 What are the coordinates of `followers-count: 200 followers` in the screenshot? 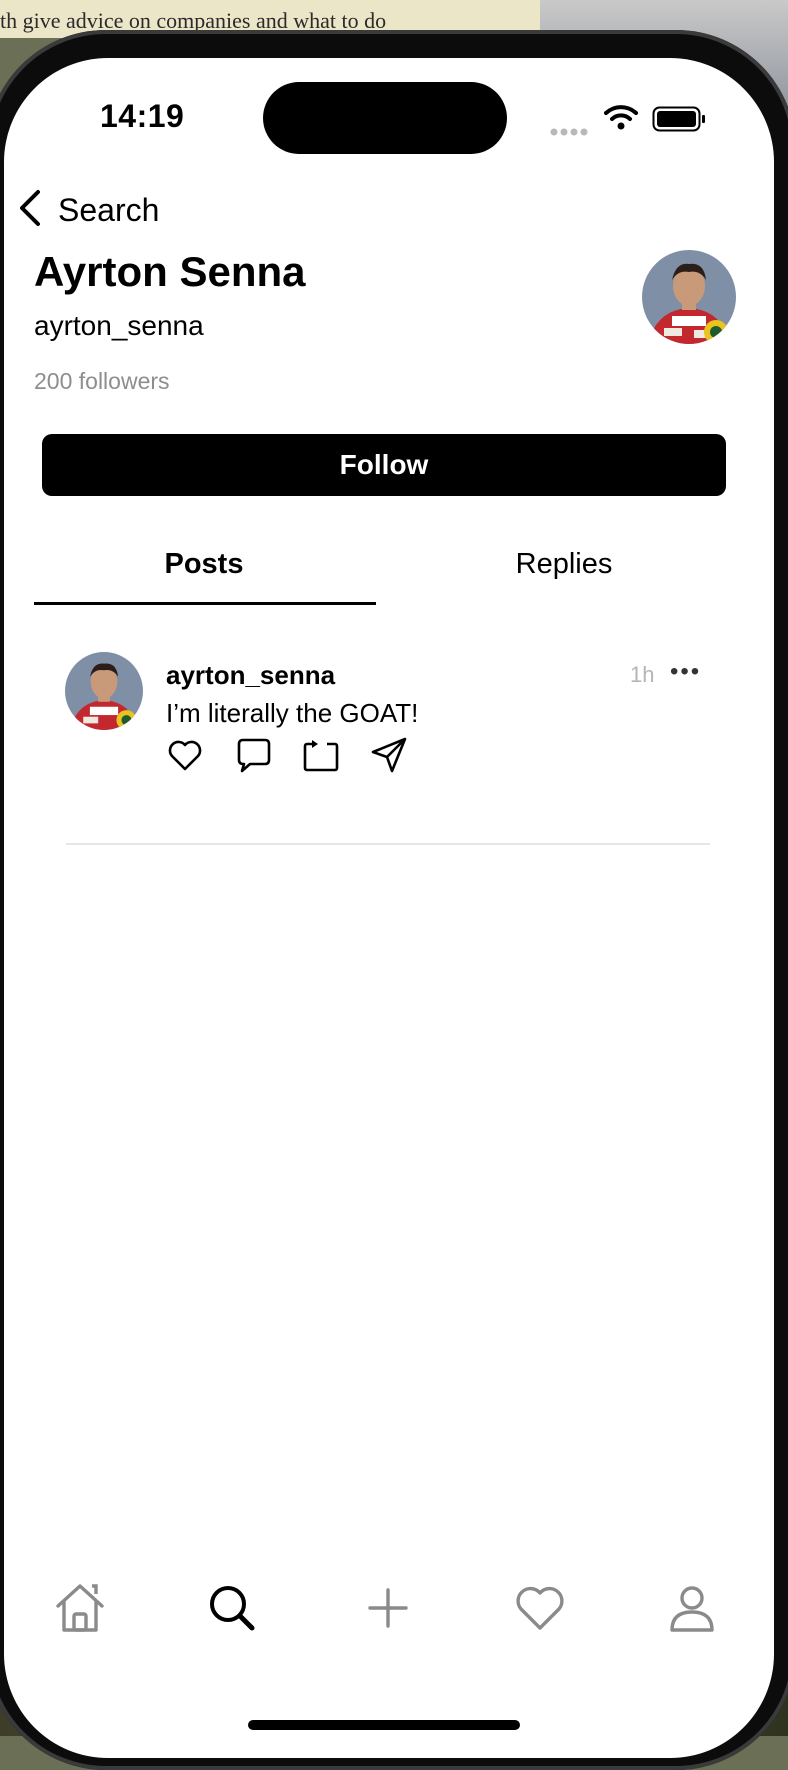 It's located at (102, 381).